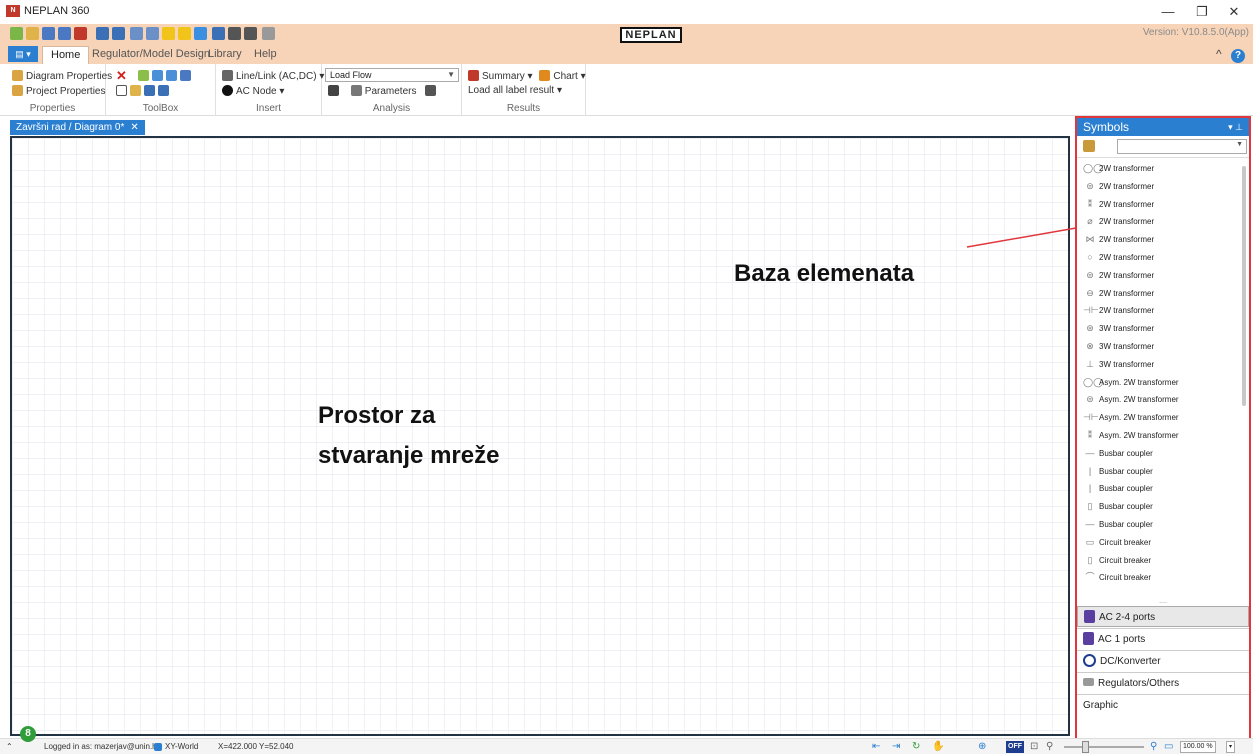 The width and height of the screenshot is (1253, 754). Describe the element at coordinates (569, 76) in the screenshot. I see `chart-button: Chart ▾` at that location.